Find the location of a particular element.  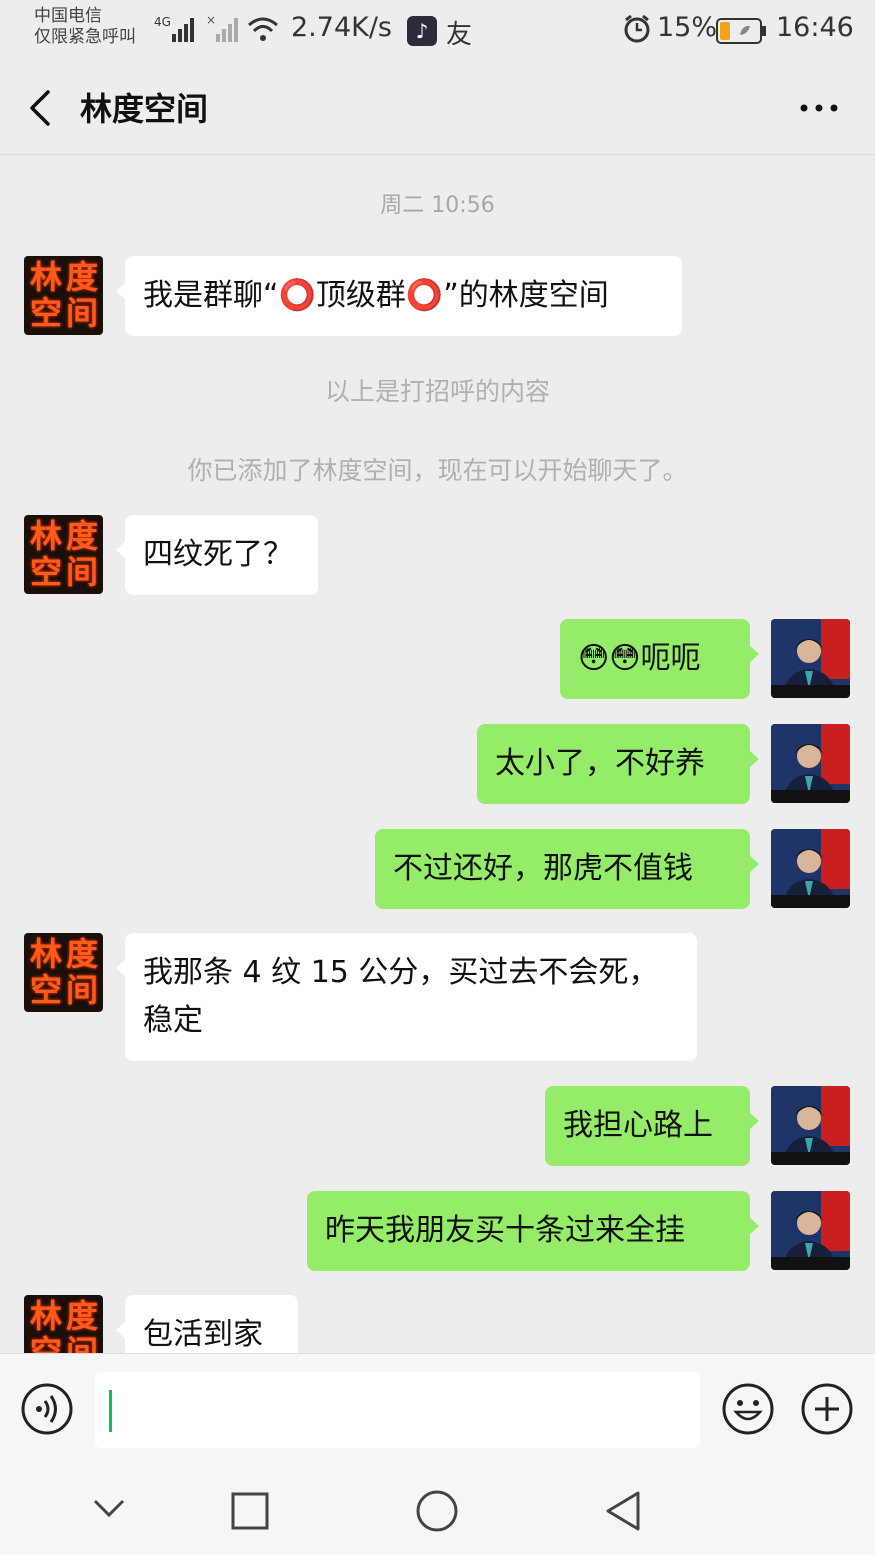

text-cursor is located at coordinates (110, 1411).